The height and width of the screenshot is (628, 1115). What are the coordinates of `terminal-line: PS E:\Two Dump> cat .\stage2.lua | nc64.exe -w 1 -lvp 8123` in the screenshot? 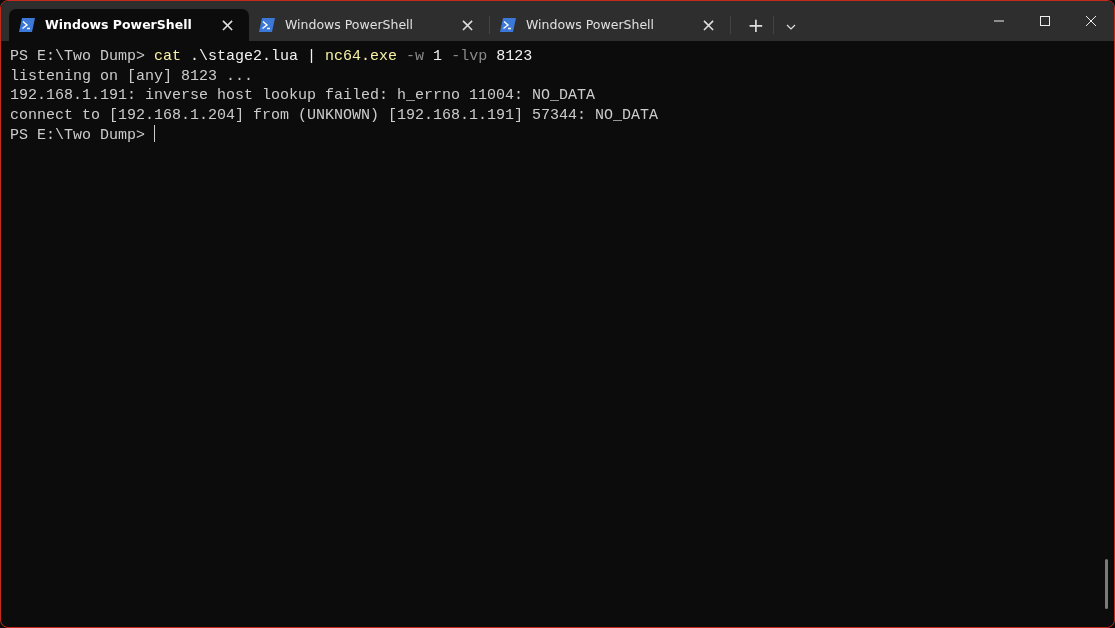 It's located at (272, 57).